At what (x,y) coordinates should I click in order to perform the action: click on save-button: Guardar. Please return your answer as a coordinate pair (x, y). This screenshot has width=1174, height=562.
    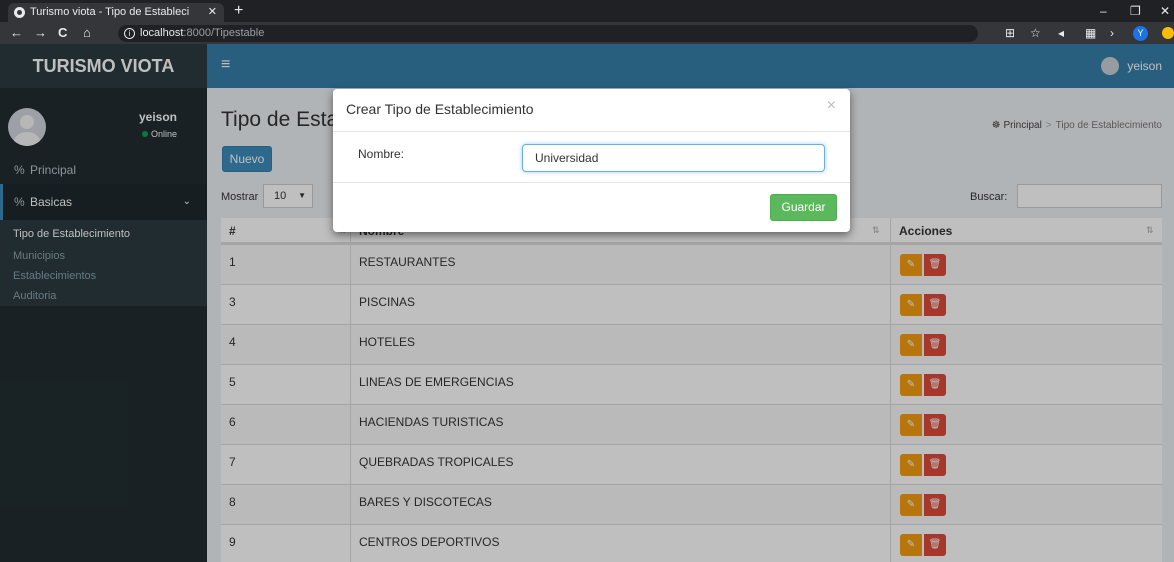
    Looking at the image, I should click on (803, 207).